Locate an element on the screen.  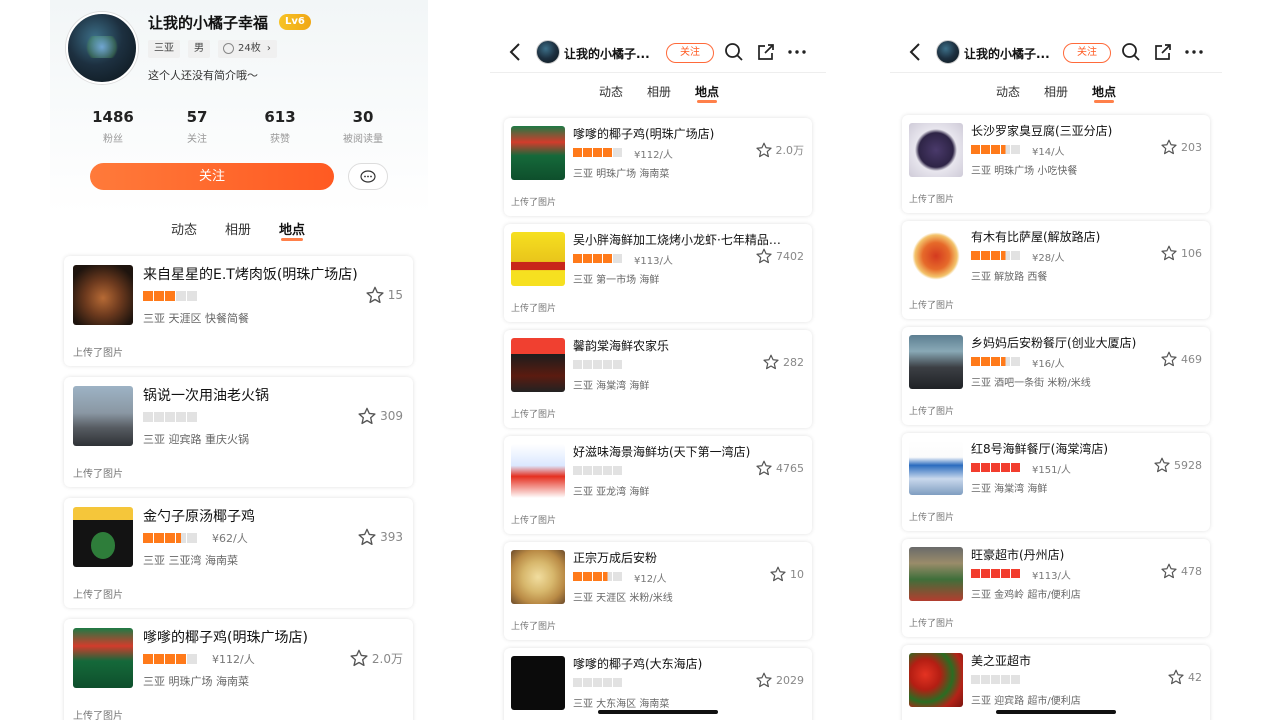
favorite-button: 10 is located at coordinates (787, 574).